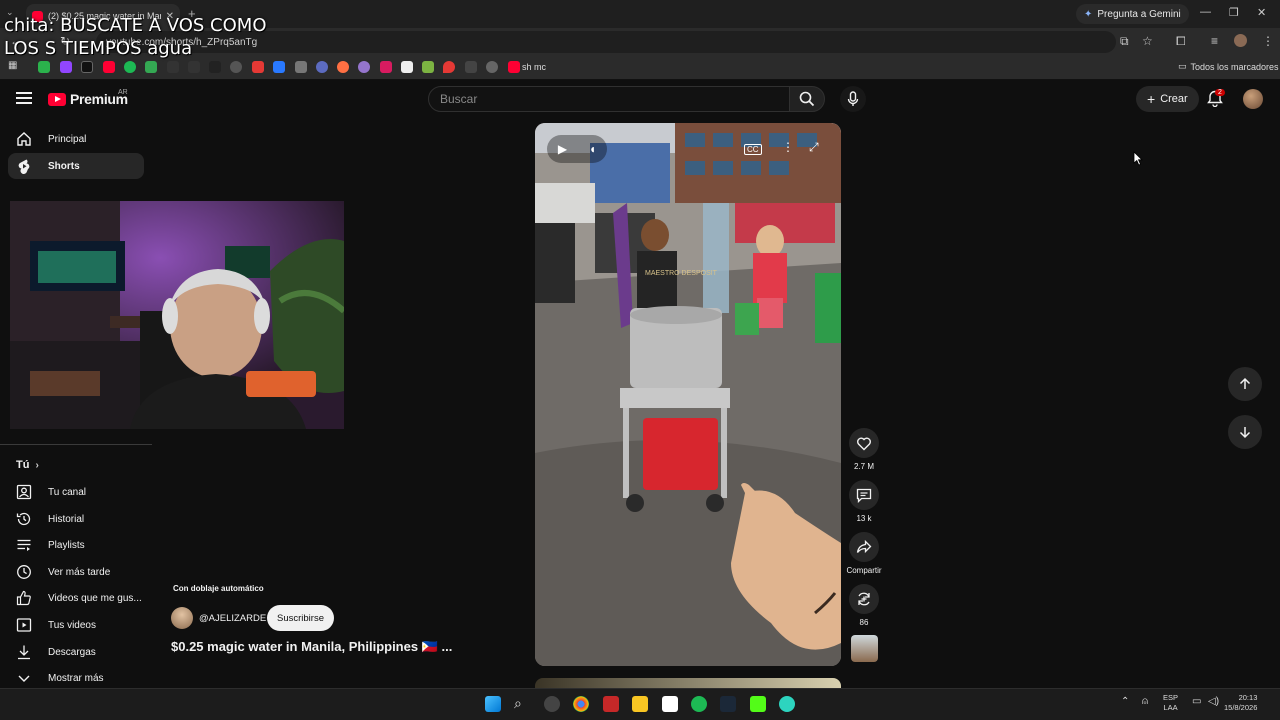 Image resolution: width=1280 pixels, height=720 pixels. I want to click on taskbar-app3-icon, so click(787, 704).